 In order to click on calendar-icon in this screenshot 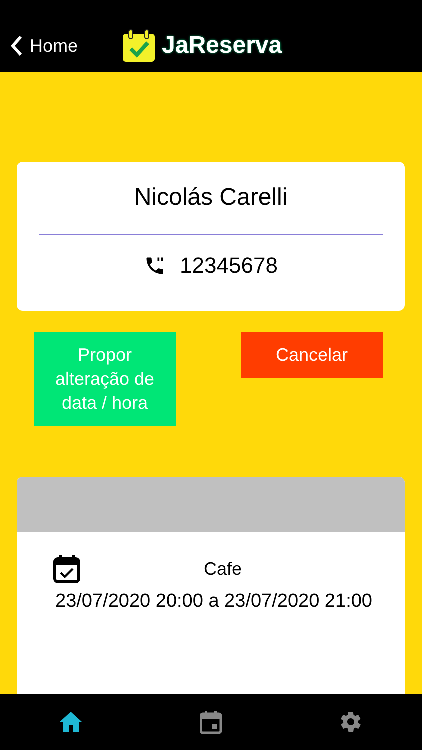, I will do `click(211, 722)`.